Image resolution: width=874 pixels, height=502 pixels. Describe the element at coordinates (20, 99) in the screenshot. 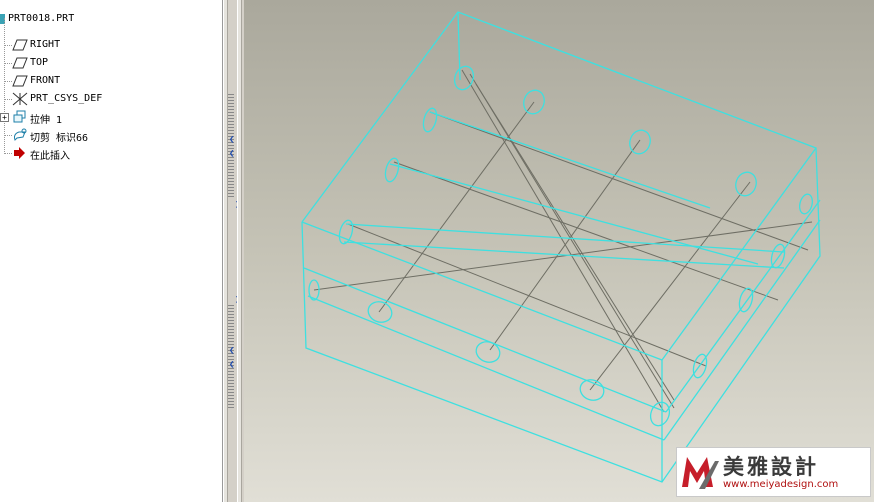

I see `coordinate-system-icon` at that location.